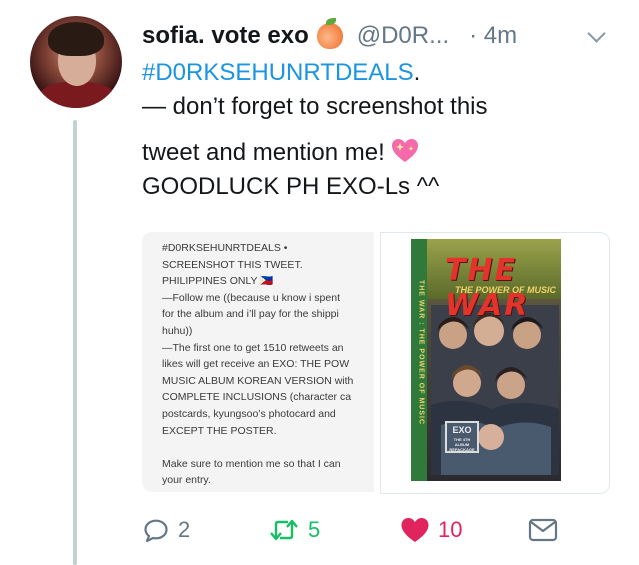 Image resolution: width=639 pixels, height=565 pixels. What do you see at coordinates (278, 72) in the screenshot?
I see `hashtag-link: #D0RKSEHUNRTDEALS` at bounding box center [278, 72].